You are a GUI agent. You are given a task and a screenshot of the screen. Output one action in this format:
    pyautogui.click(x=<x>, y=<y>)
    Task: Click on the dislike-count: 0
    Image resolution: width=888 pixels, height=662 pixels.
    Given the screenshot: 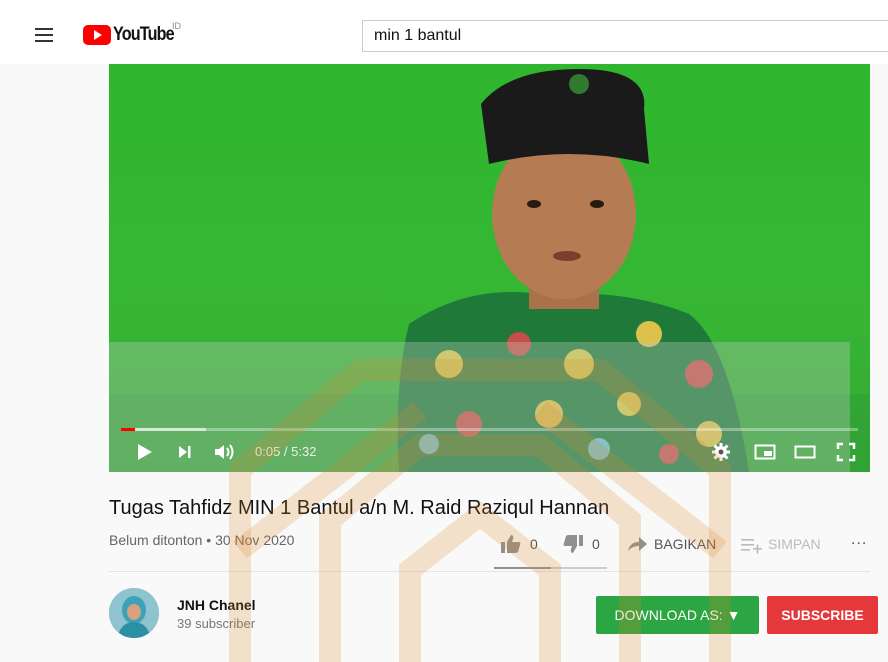 What is the action you would take?
    pyautogui.click(x=596, y=544)
    